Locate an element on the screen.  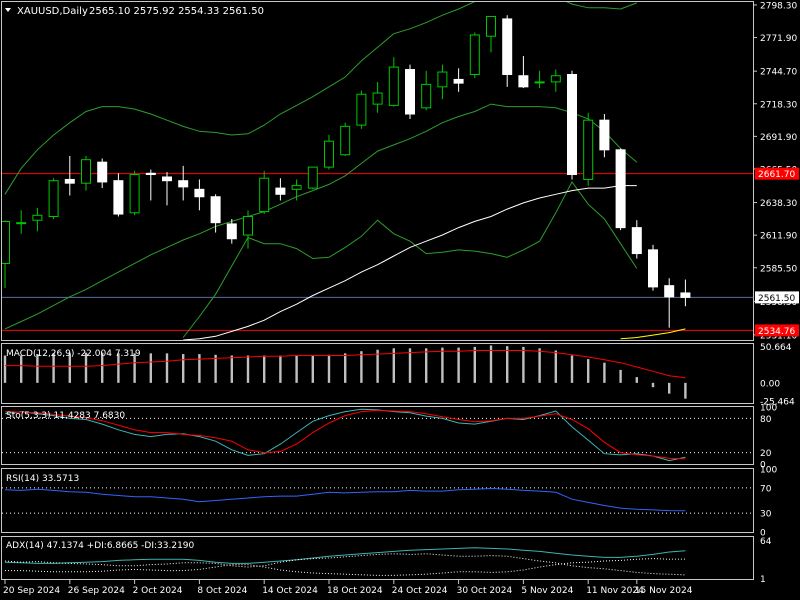
price-label-text: 2661.70 is located at coordinates (776, 175).